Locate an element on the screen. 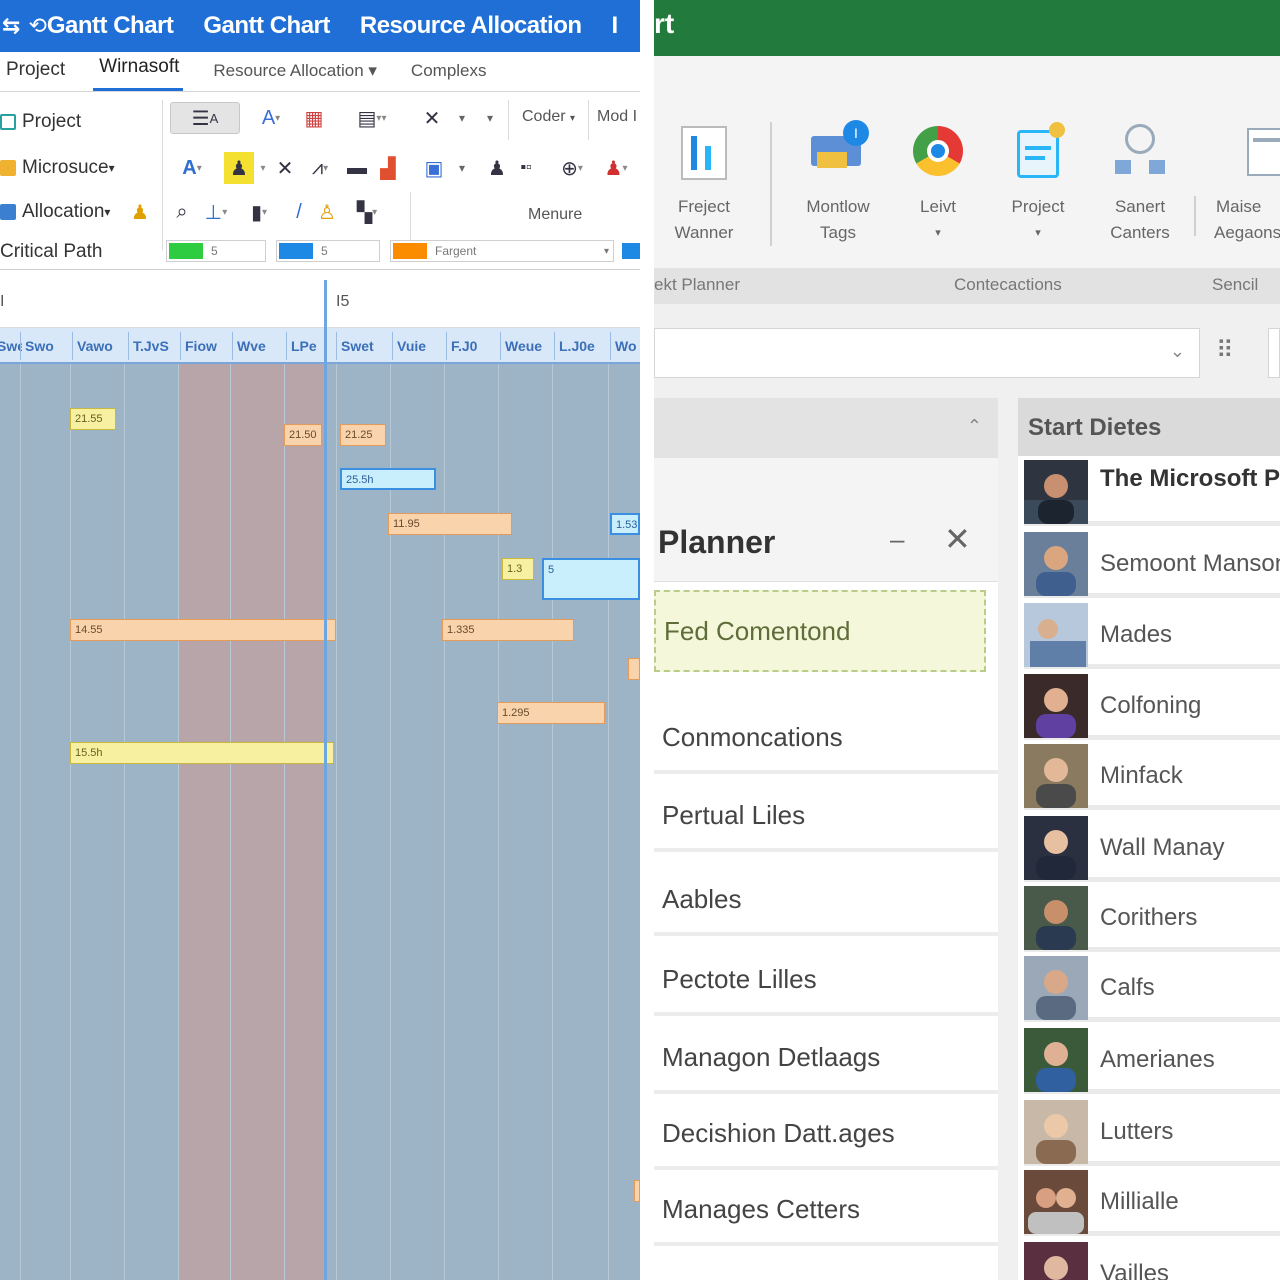 This screenshot has height=1280, width=1280. tab-project: Project is located at coordinates (34, 75).